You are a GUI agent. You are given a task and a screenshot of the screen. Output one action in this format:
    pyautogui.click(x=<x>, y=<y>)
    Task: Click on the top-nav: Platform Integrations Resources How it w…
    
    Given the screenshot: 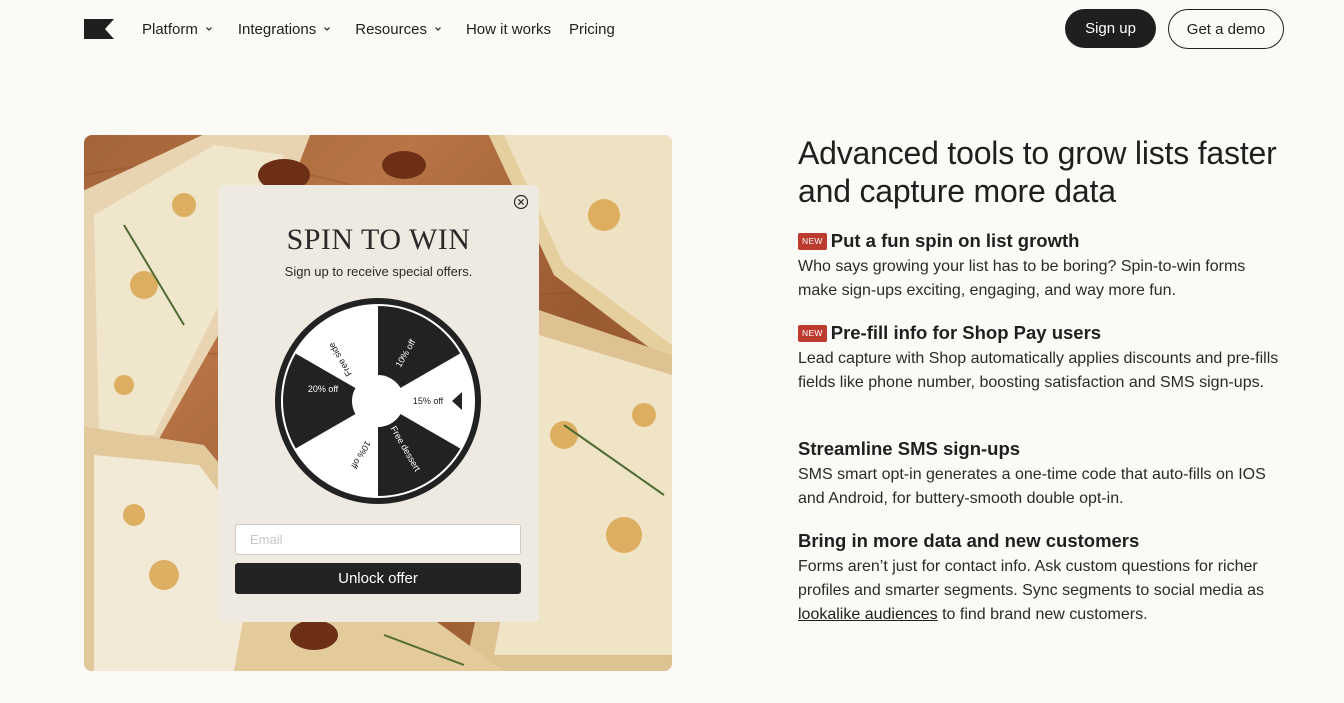 What is the action you would take?
    pyautogui.click(x=672, y=29)
    